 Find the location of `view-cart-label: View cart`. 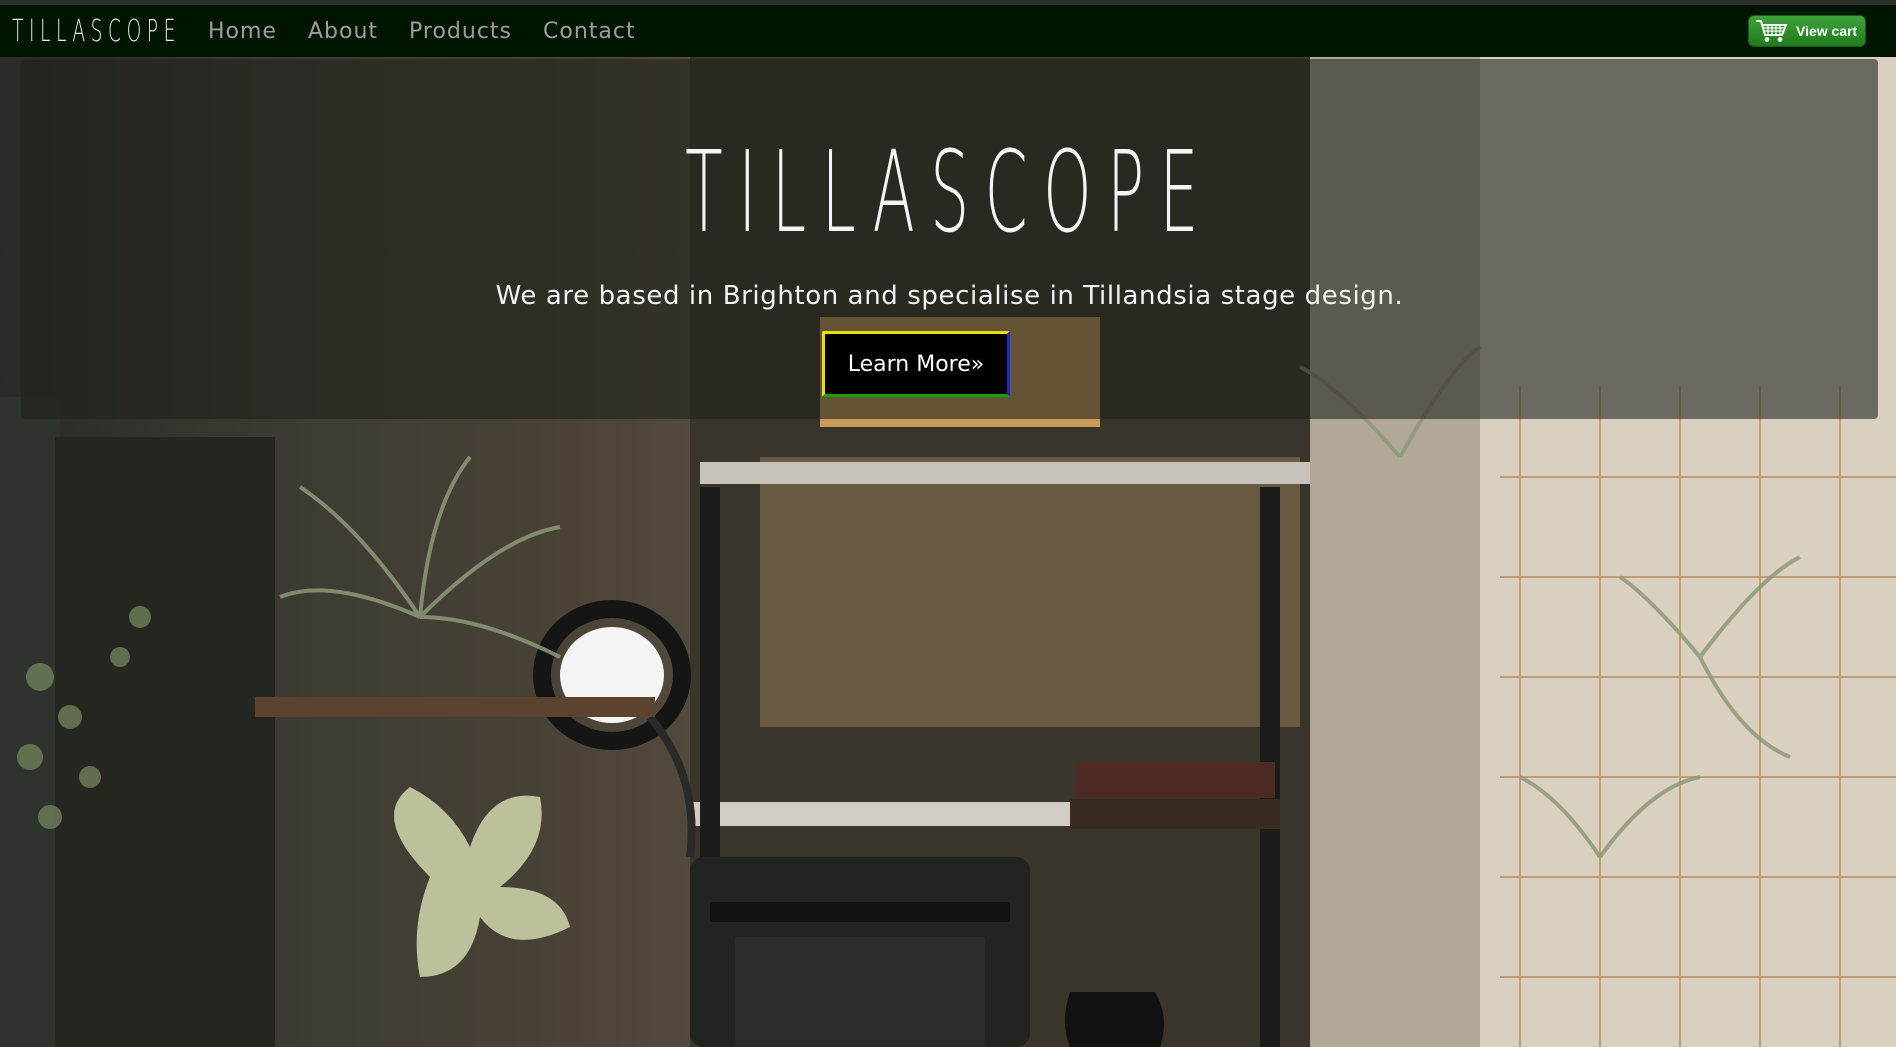

view-cart-label: View cart is located at coordinates (1827, 31).